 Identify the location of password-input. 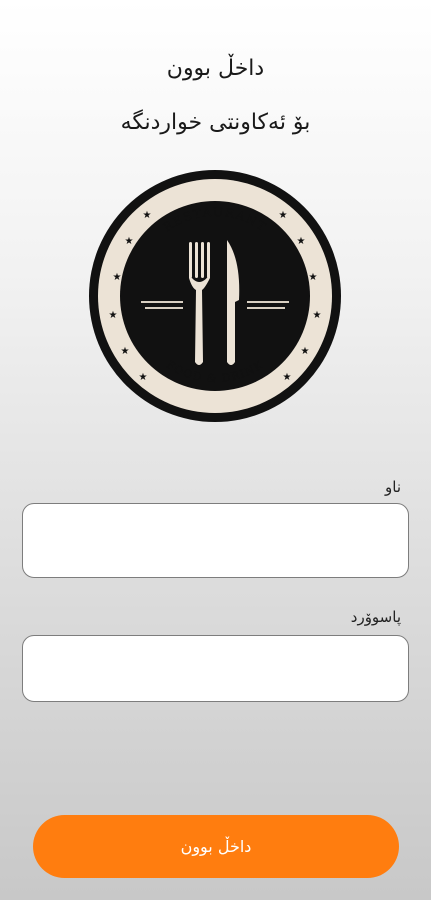
(215, 668).